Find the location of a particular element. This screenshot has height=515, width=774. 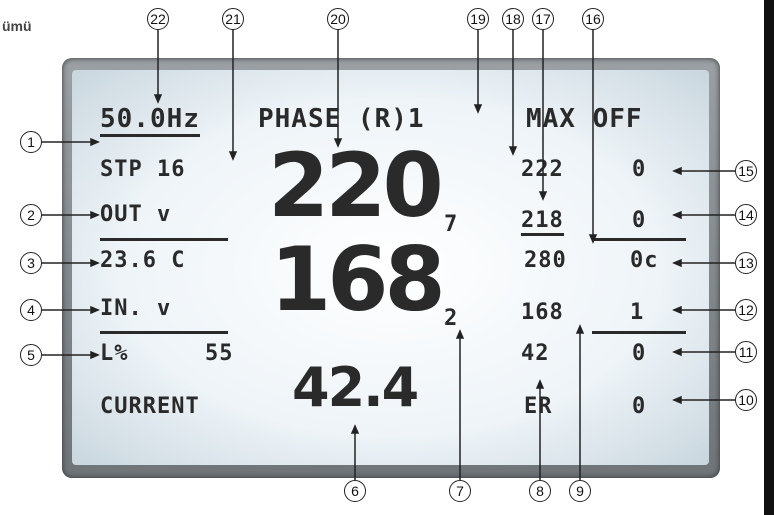

callout-9: 9 is located at coordinates (580, 491).